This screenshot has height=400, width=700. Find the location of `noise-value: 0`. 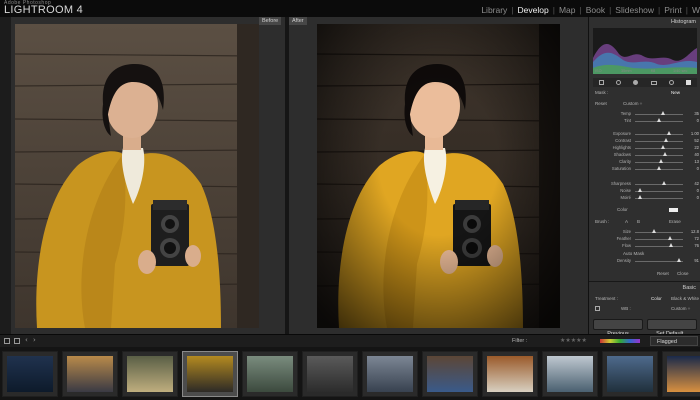

noise-value: 0 is located at coordinates (698, 190).